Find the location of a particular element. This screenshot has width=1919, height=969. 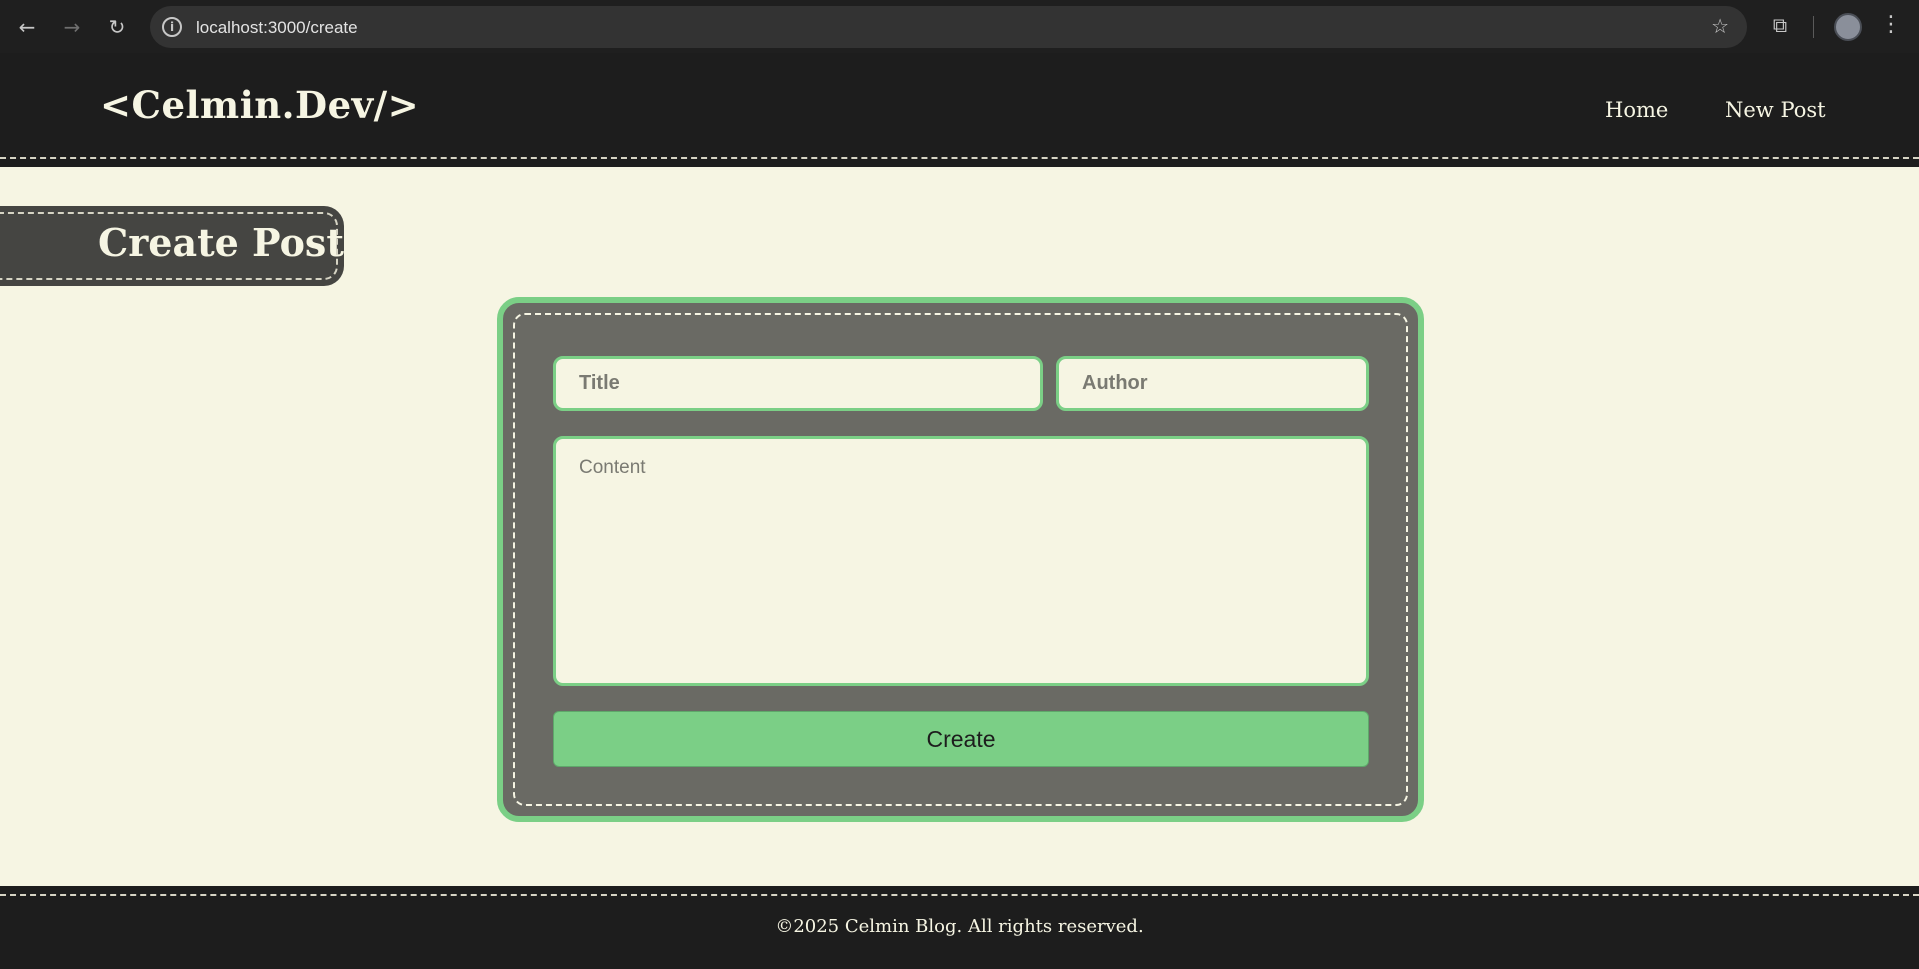

page-title: Create Post is located at coordinates (221, 242).